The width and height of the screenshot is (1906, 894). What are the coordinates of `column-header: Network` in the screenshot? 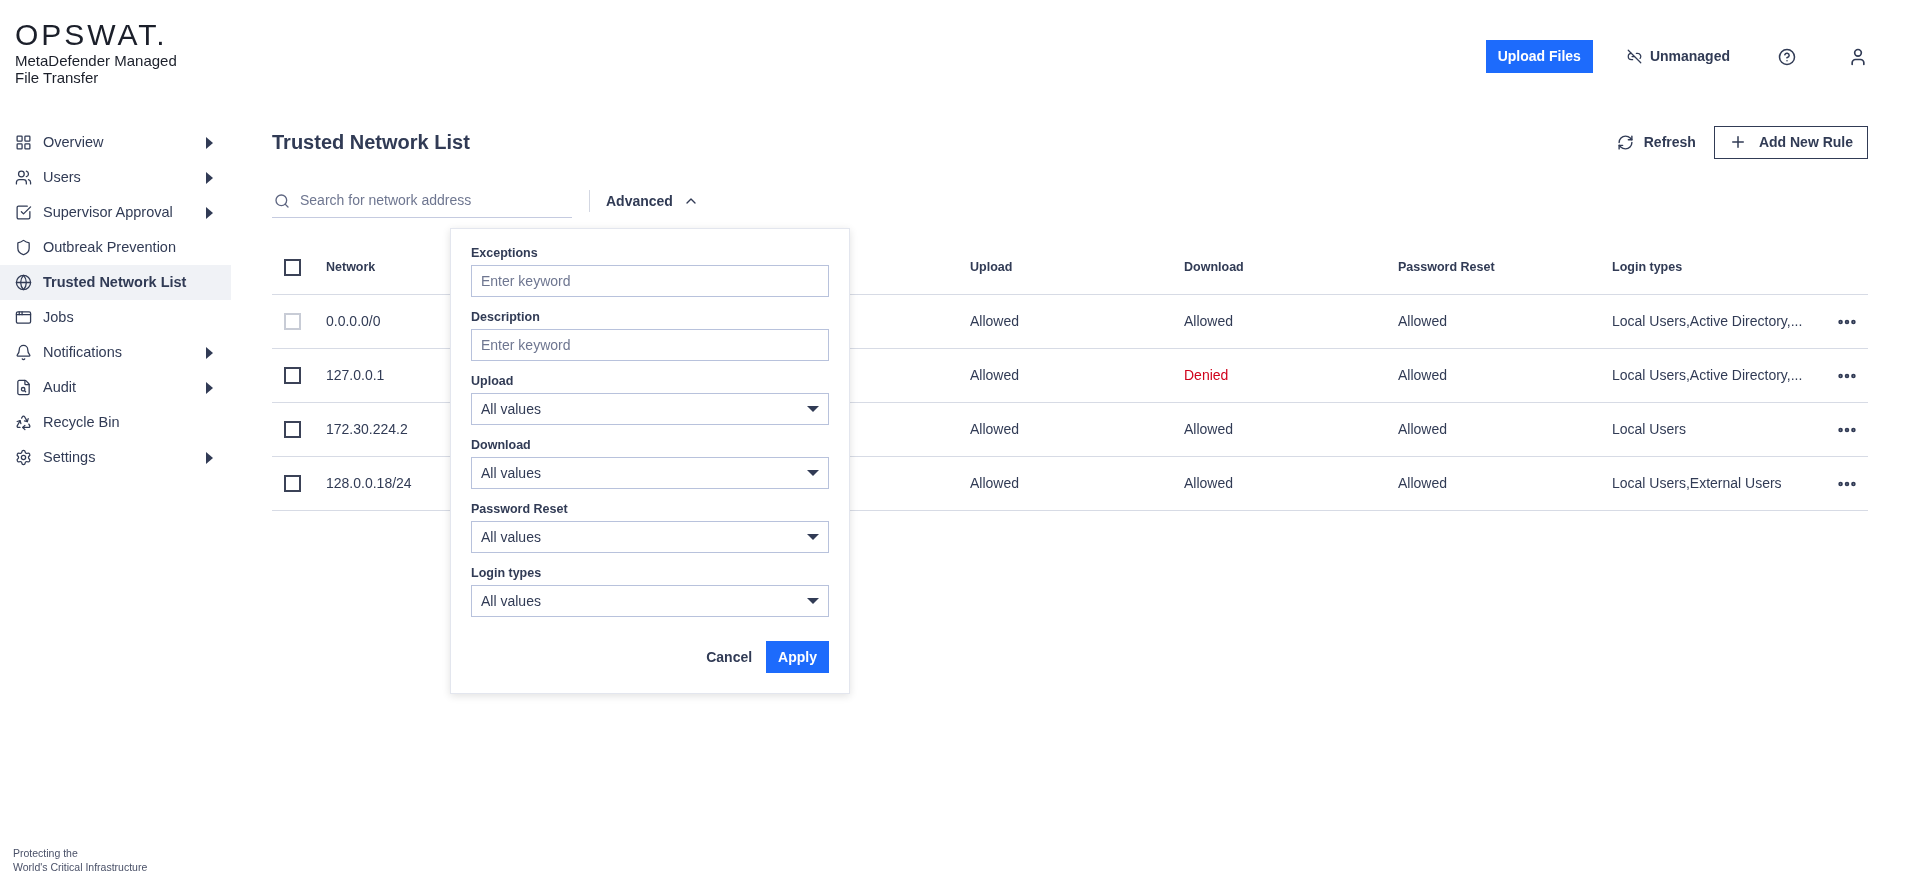 It's located at (351, 266).